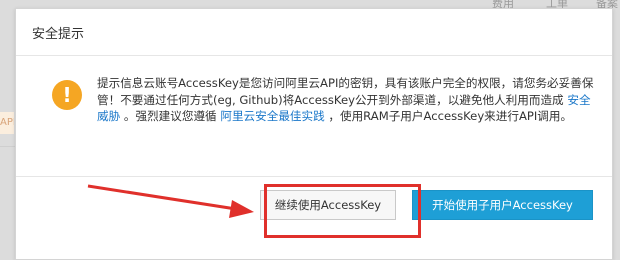 This screenshot has width=620, height=260. What do you see at coordinates (8, 146) in the screenshot?
I see `background-divider` at bounding box center [8, 146].